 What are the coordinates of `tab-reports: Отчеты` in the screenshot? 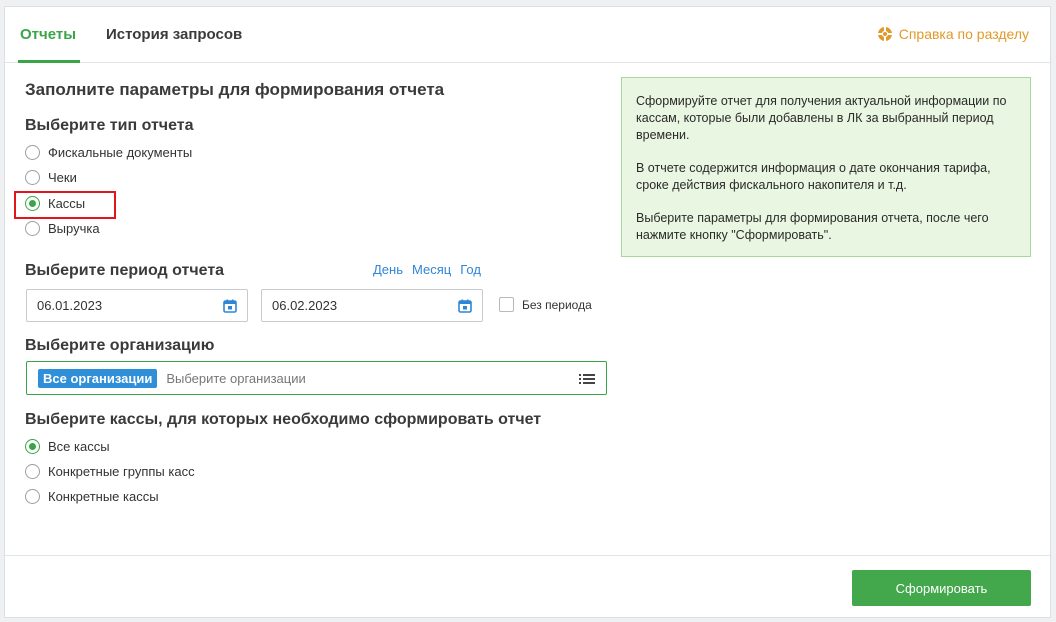 It's located at (48, 34).